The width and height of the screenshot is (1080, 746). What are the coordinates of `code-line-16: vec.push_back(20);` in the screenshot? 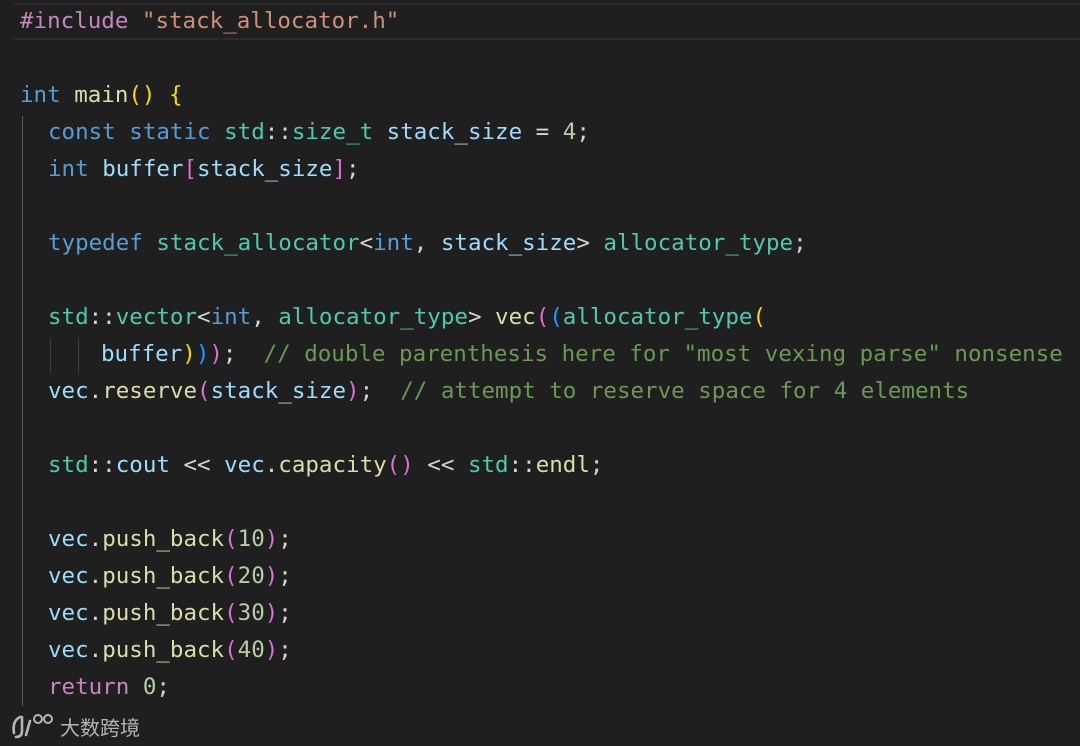 It's located at (170, 576).